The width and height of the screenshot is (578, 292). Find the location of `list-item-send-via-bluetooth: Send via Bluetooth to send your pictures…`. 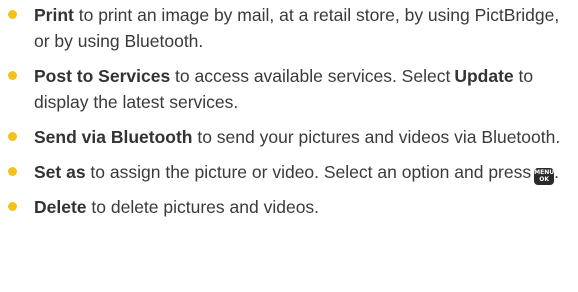

list-item-send-via-bluetooth: Send via Bluetooth to send your pictures… is located at coordinates (289, 137).